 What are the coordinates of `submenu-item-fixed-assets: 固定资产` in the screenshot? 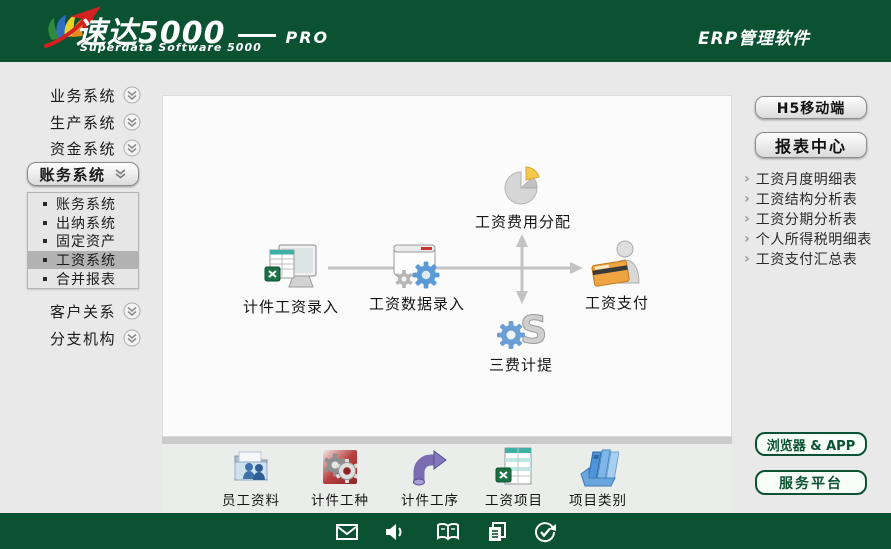 It's located at (83, 241).